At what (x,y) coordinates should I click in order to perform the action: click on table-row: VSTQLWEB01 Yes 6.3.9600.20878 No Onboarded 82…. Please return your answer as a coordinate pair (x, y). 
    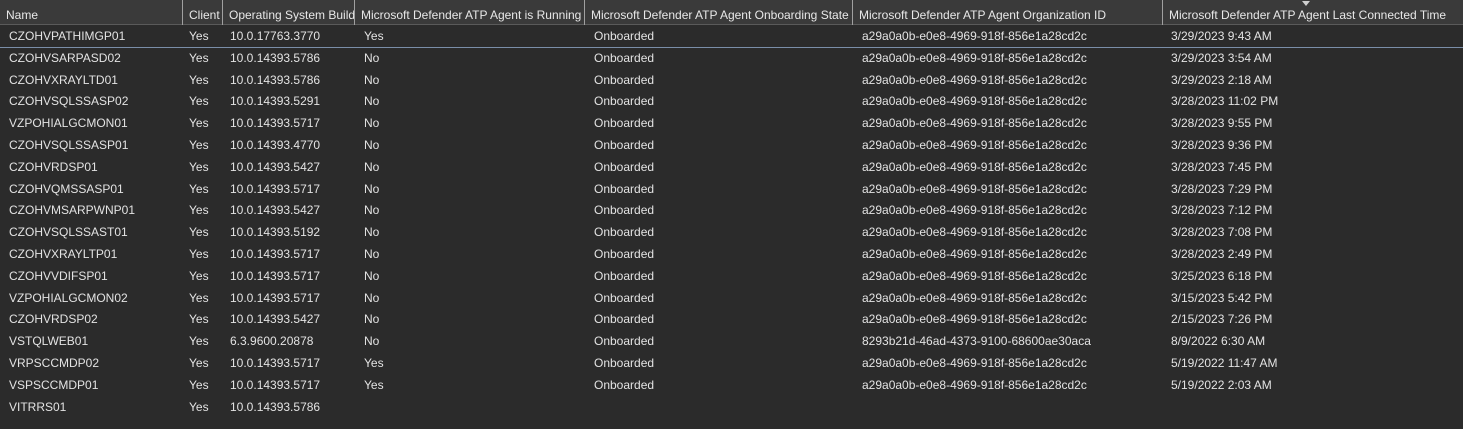
    Looking at the image, I should click on (731, 342).